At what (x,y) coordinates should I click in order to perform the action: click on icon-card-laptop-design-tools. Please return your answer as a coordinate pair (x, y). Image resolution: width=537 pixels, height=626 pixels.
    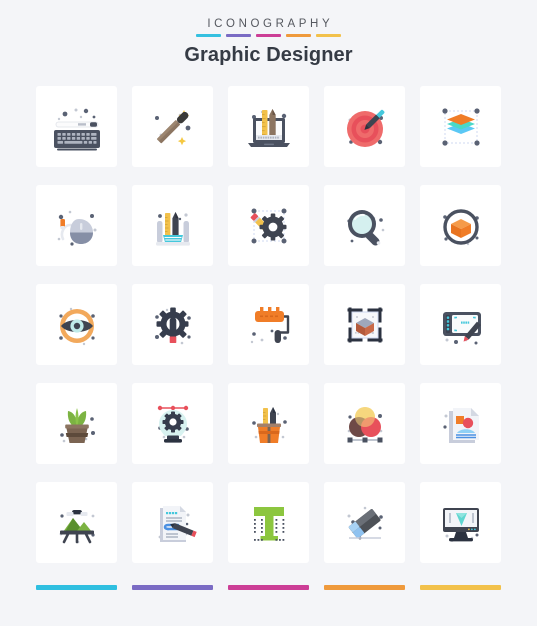
    Looking at the image, I should click on (268, 126).